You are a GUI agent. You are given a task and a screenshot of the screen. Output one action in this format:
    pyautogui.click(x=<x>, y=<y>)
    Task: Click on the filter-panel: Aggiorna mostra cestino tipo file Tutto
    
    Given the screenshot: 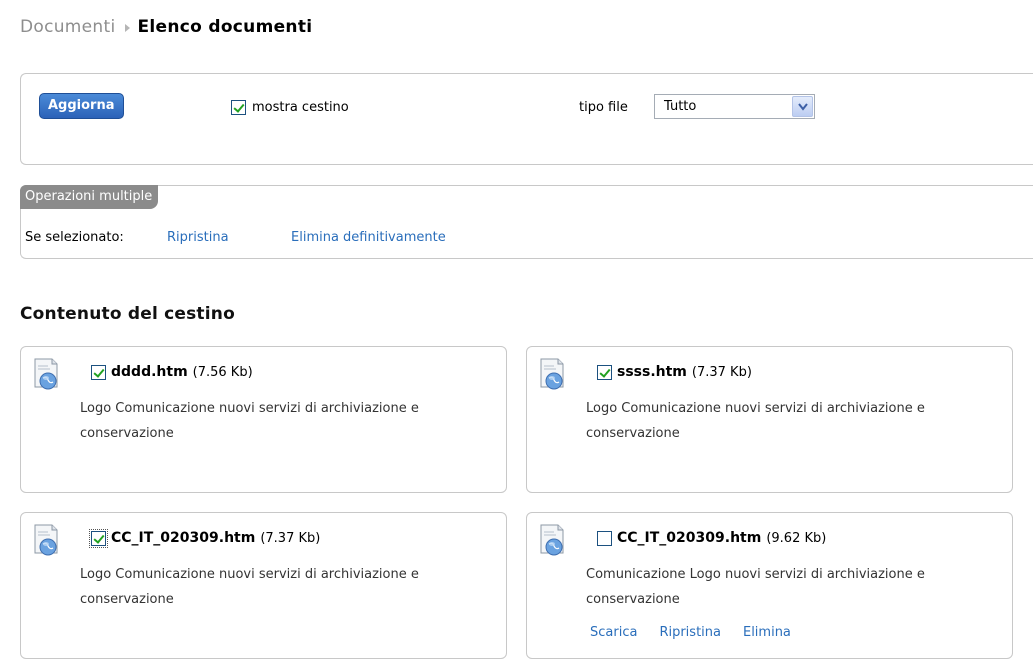 What is the action you would take?
    pyautogui.click(x=526, y=119)
    